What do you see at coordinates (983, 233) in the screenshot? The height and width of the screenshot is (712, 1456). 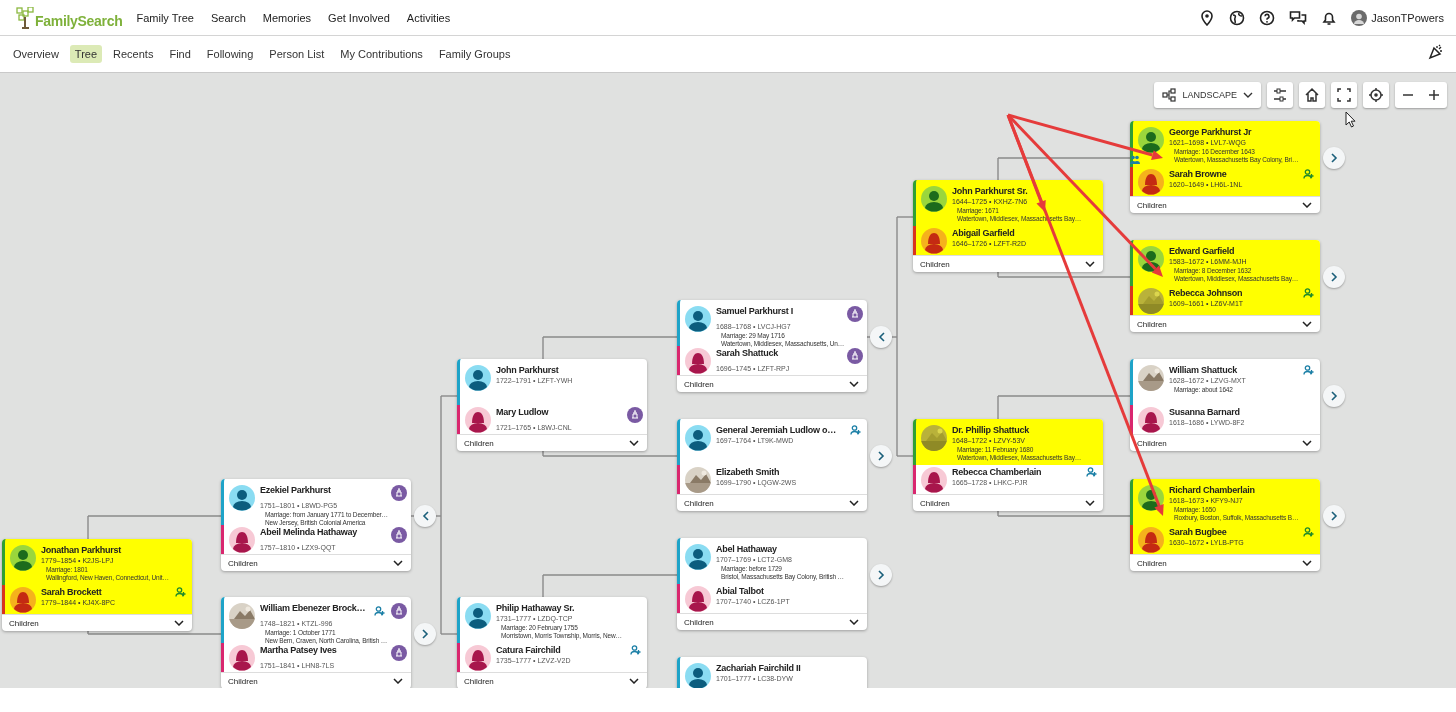 I see `person-name: Abigail Garfield` at bounding box center [983, 233].